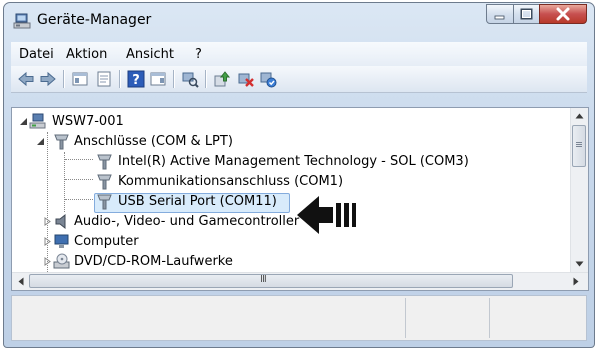  Describe the element at coordinates (222, 79) in the screenshot. I see `update-driver-icon` at that location.